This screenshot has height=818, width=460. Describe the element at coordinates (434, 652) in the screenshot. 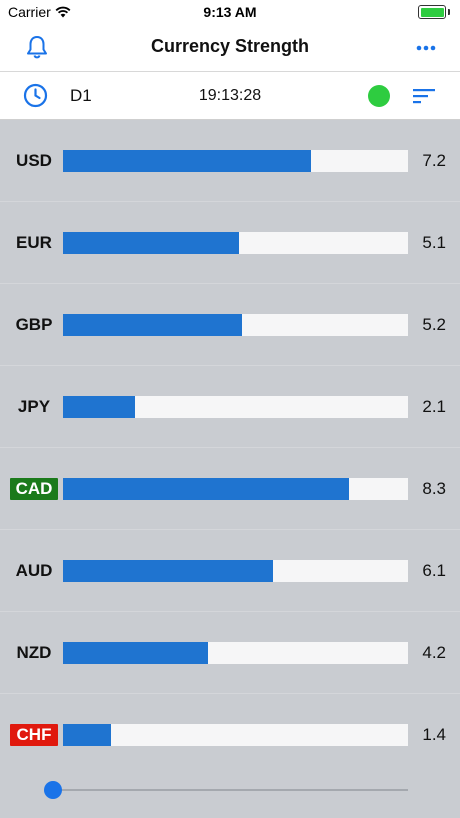

I see `strength-value: 4.2` at that location.